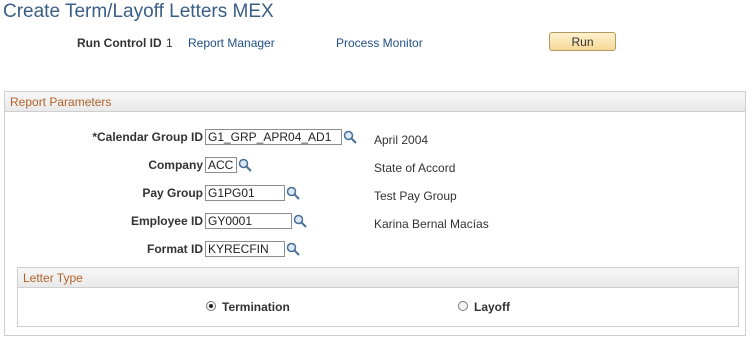 Image resolution: width=751 pixels, height=343 pixels. I want to click on termination-radio, so click(211, 306).